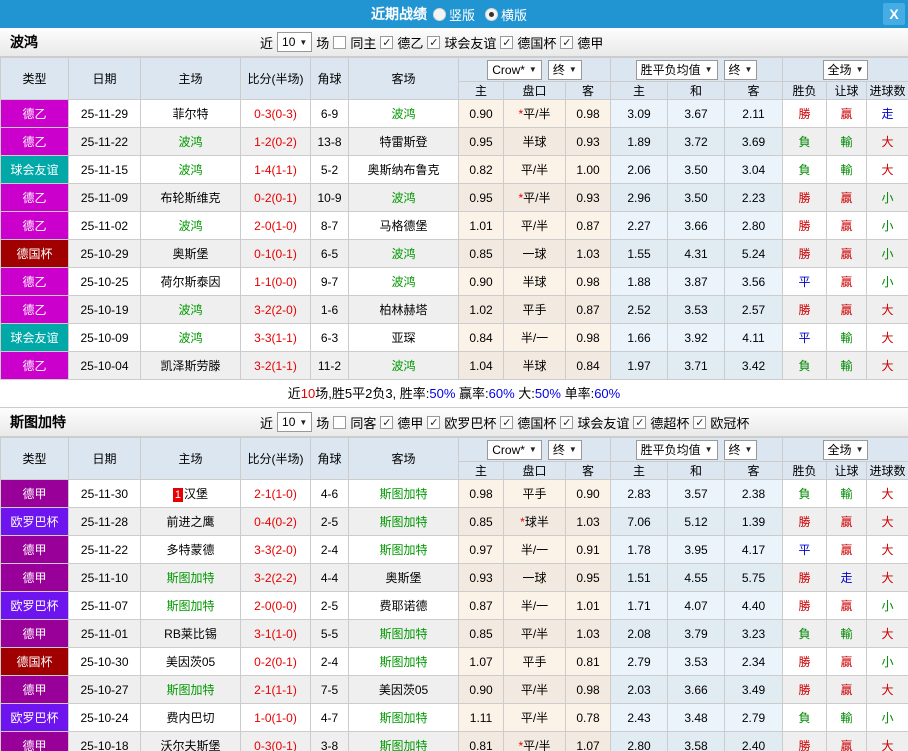 The width and height of the screenshot is (908, 751). Describe the element at coordinates (639, 717) in the screenshot. I see `avg-home-odds: 2.43` at that location.